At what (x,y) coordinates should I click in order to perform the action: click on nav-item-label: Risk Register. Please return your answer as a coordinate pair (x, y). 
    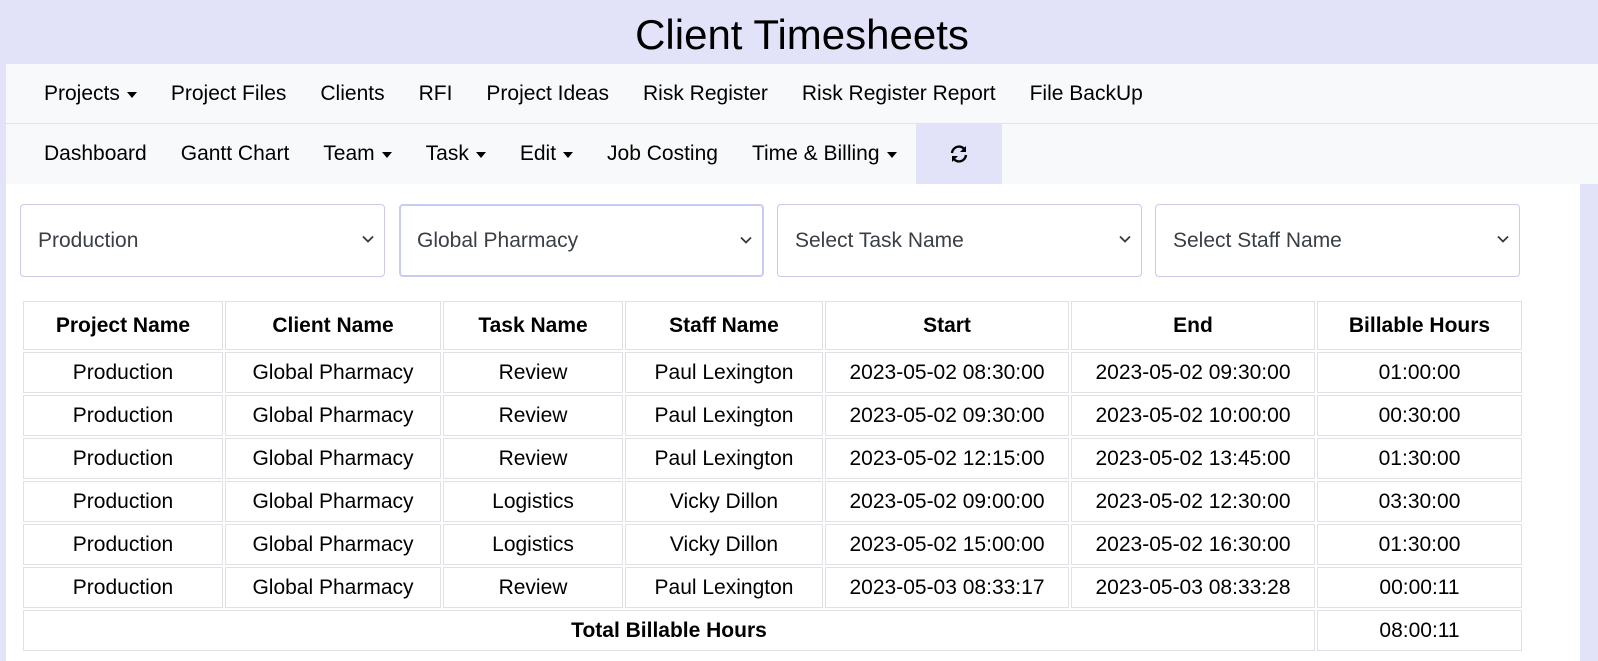
    Looking at the image, I should click on (705, 93).